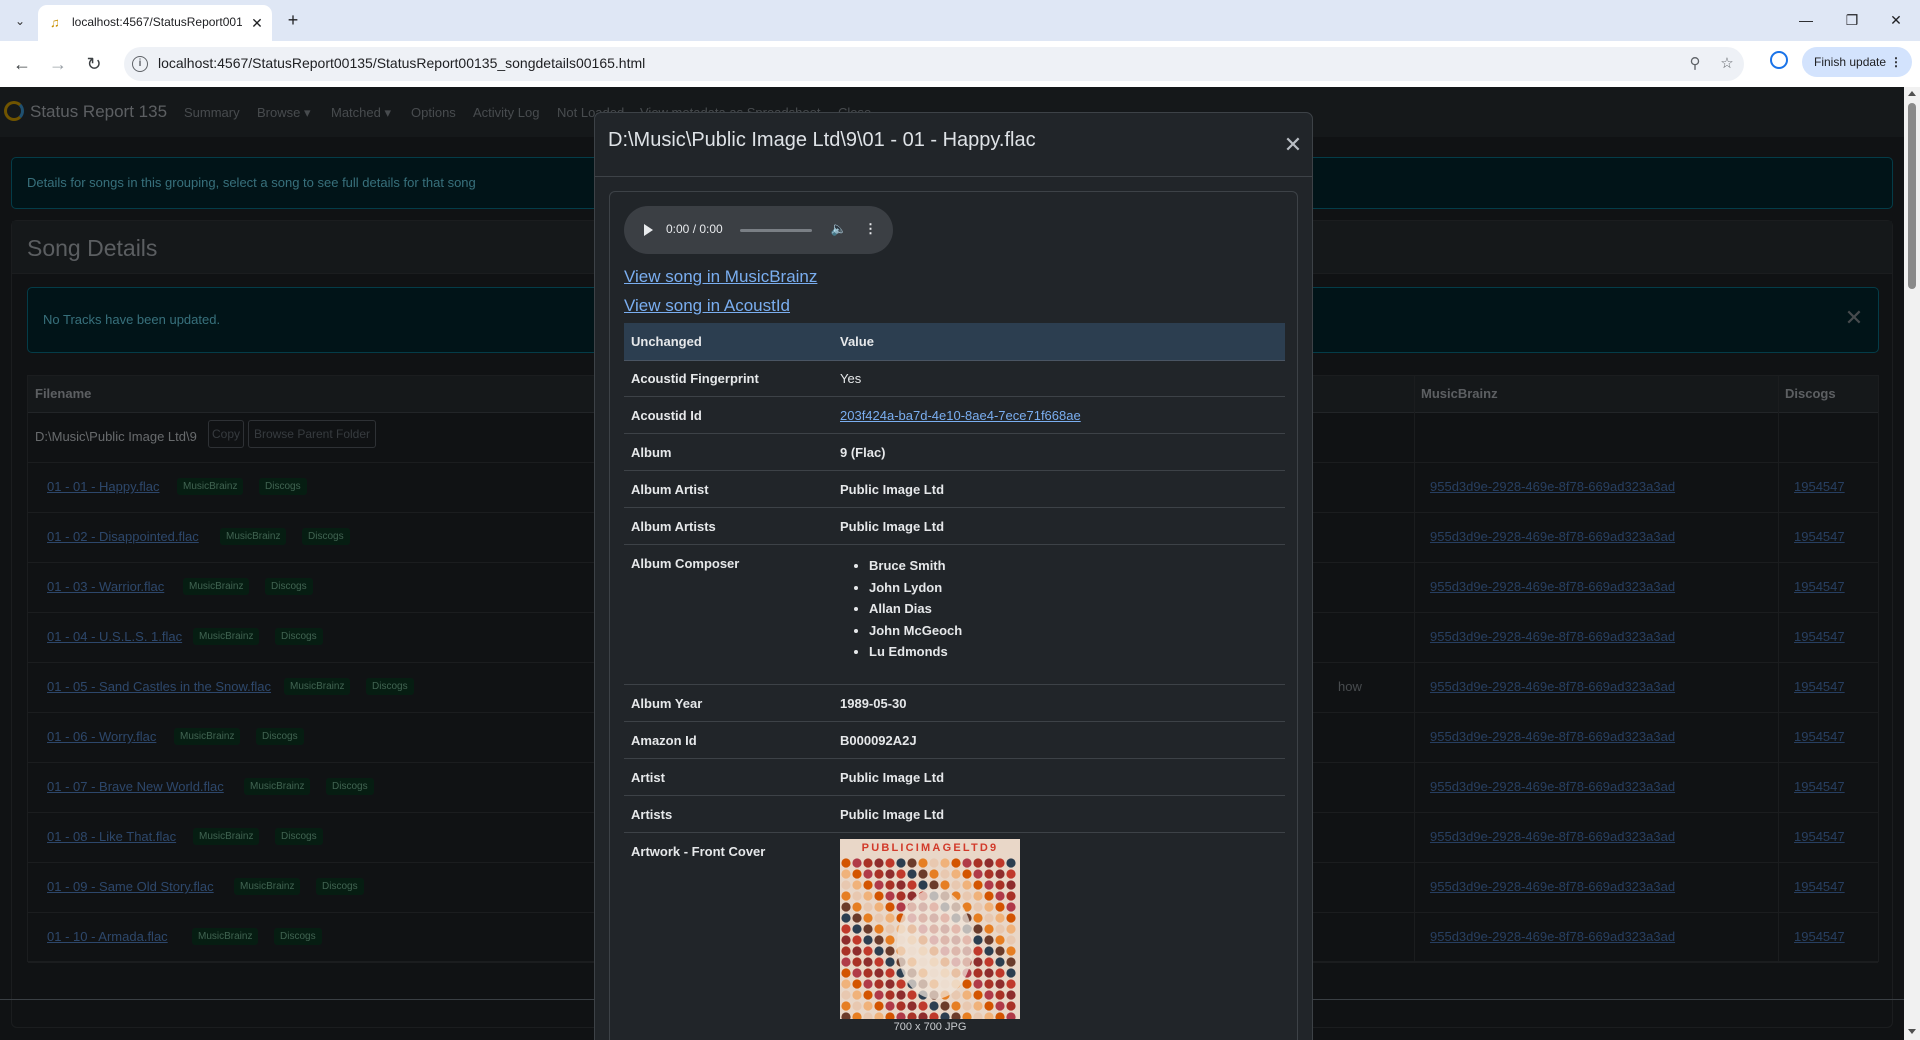 Image resolution: width=1920 pixels, height=1040 pixels. I want to click on header-value: Value, so click(857, 341).